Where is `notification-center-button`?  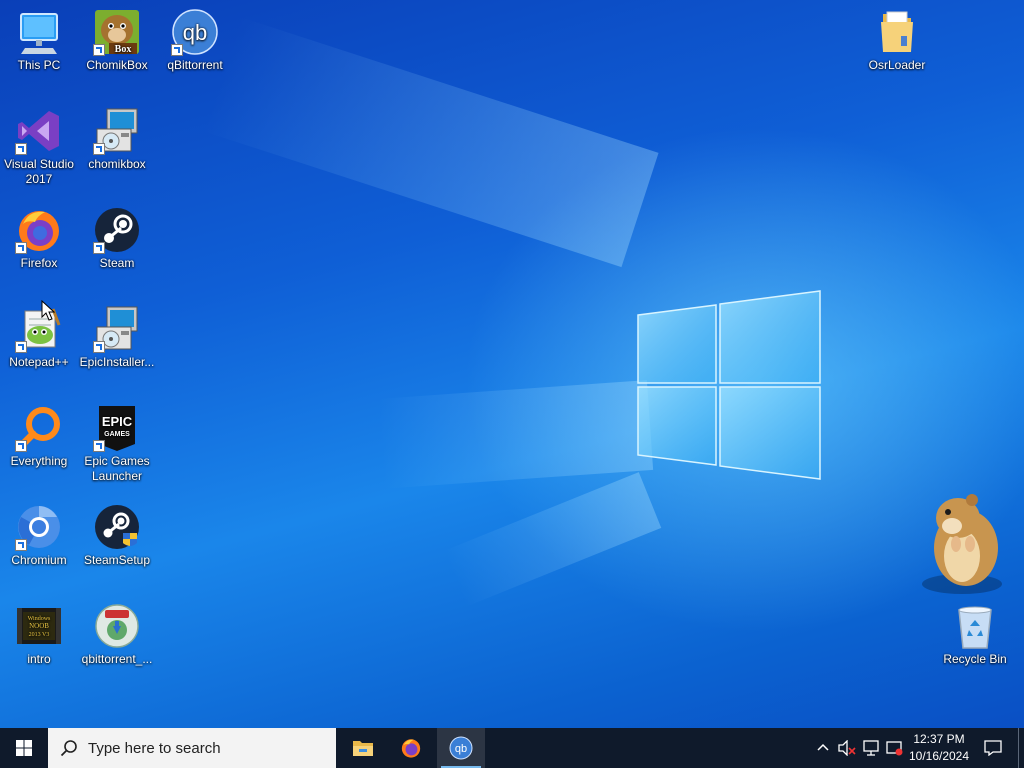 notification-center-button is located at coordinates (993, 748).